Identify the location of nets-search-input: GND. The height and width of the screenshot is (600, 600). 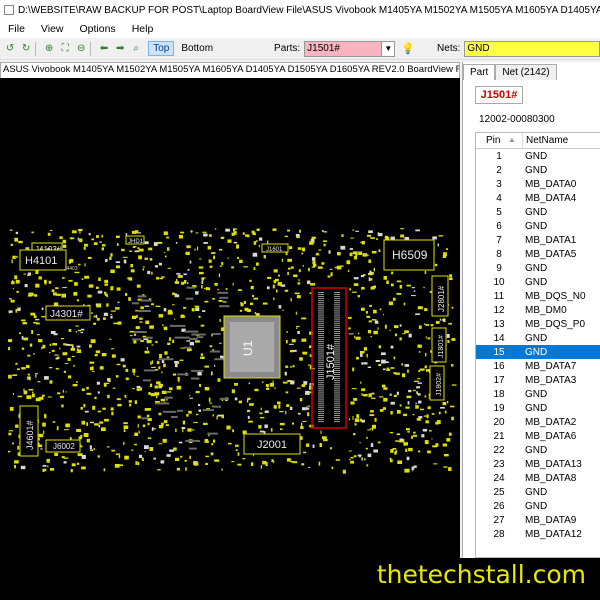
(532, 48).